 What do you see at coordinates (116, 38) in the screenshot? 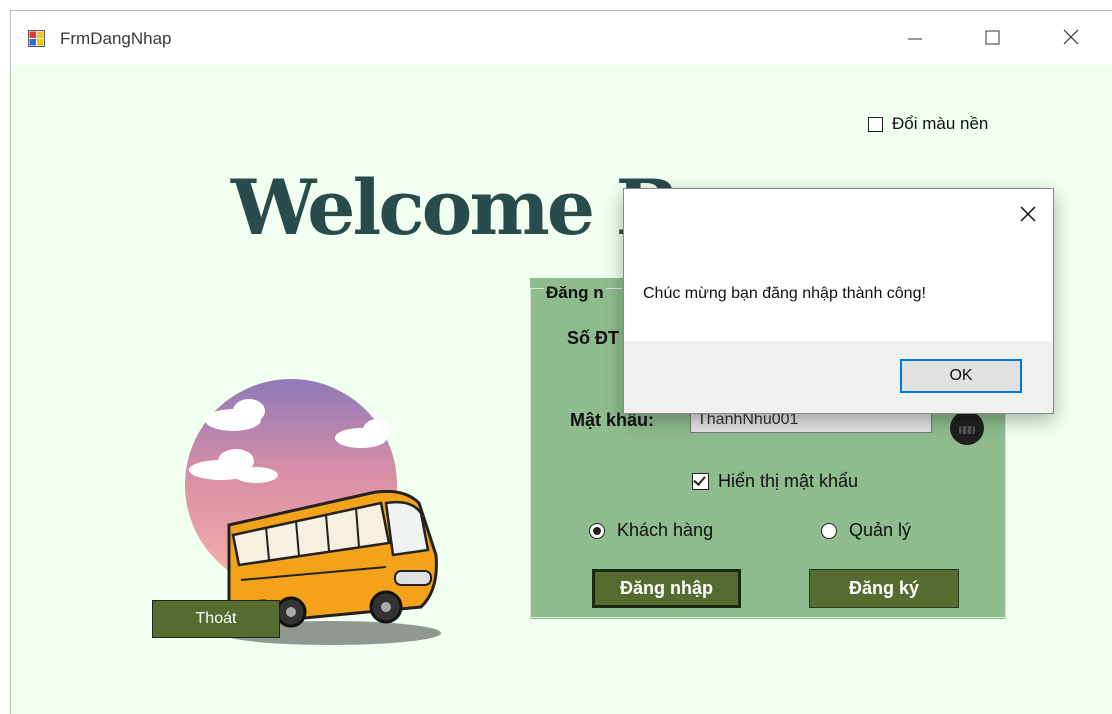
I see `window-title: FrmDangNhap` at bounding box center [116, 38].